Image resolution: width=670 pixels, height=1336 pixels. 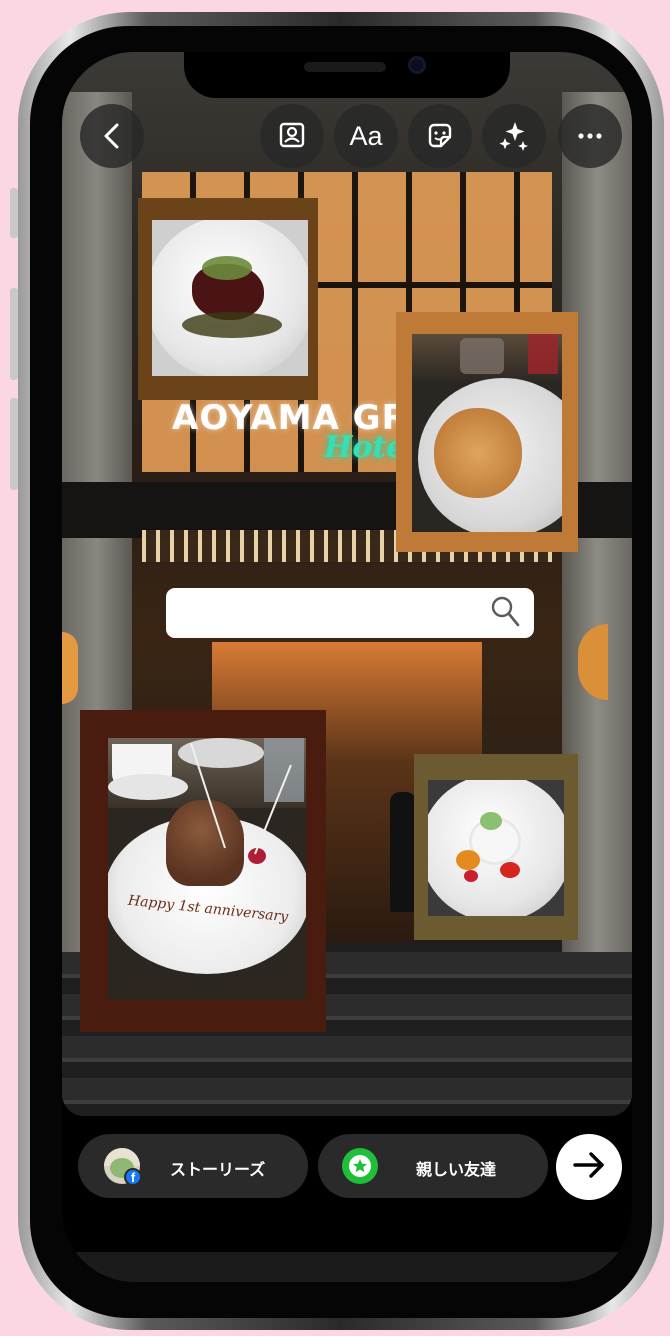 I want to click on mention-icon, so click(x=292, y=136).